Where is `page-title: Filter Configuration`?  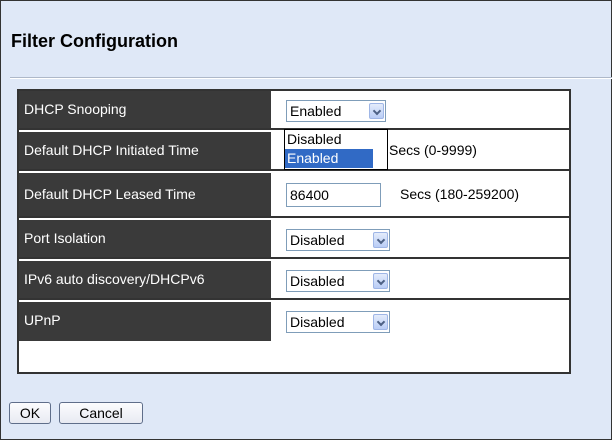
page-title: Filter Configuration is located at coordinates (94, 41).